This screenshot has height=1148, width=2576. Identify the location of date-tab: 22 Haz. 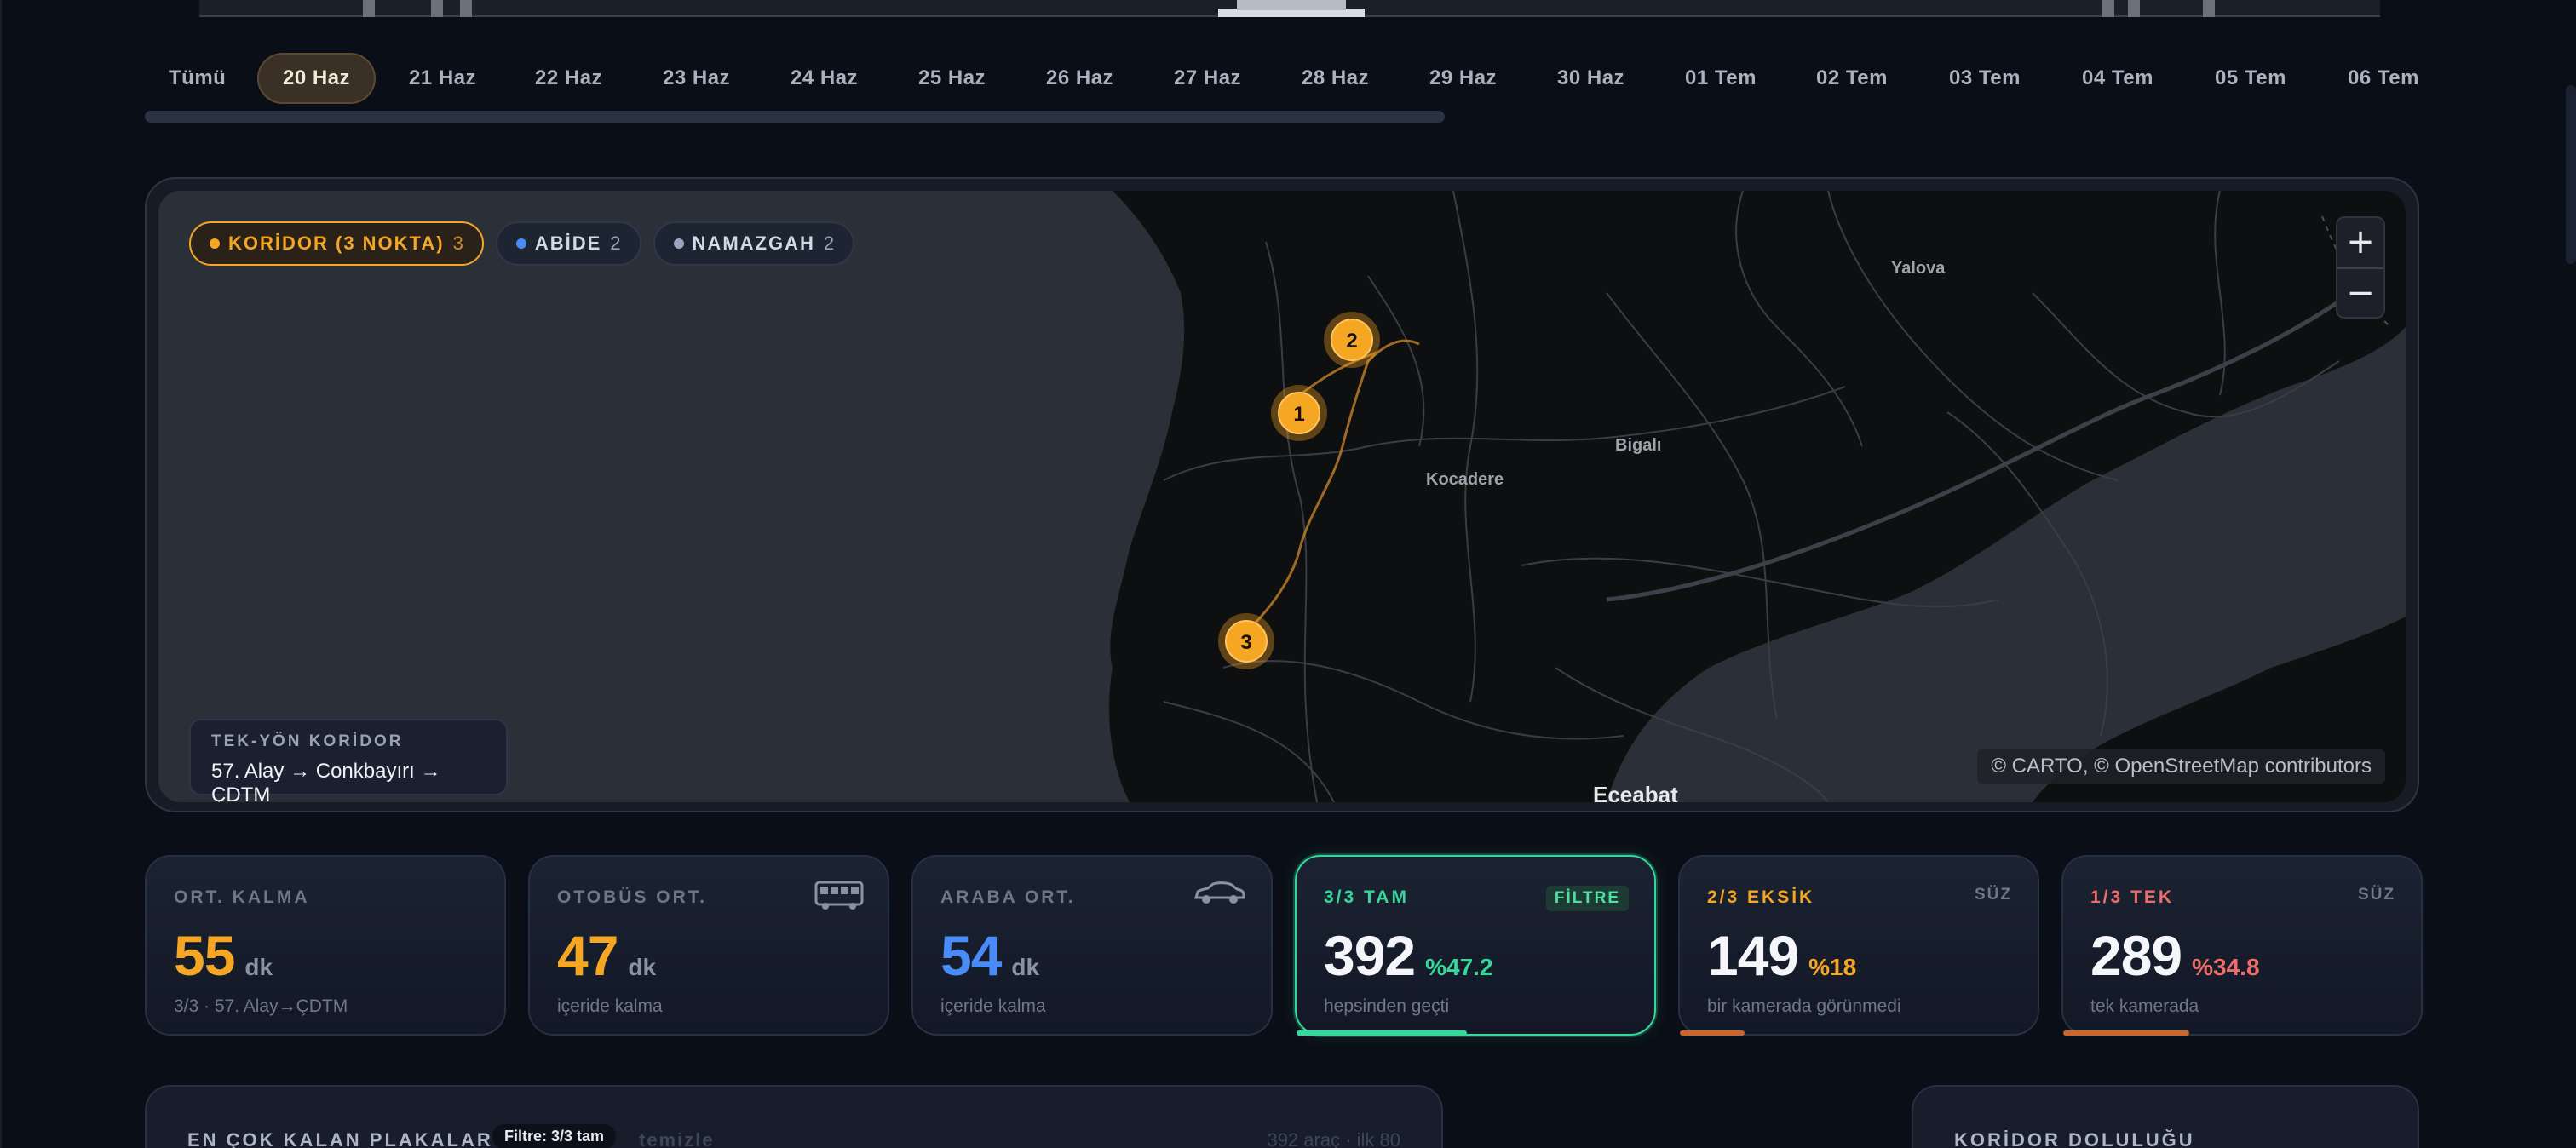
(569, 78).